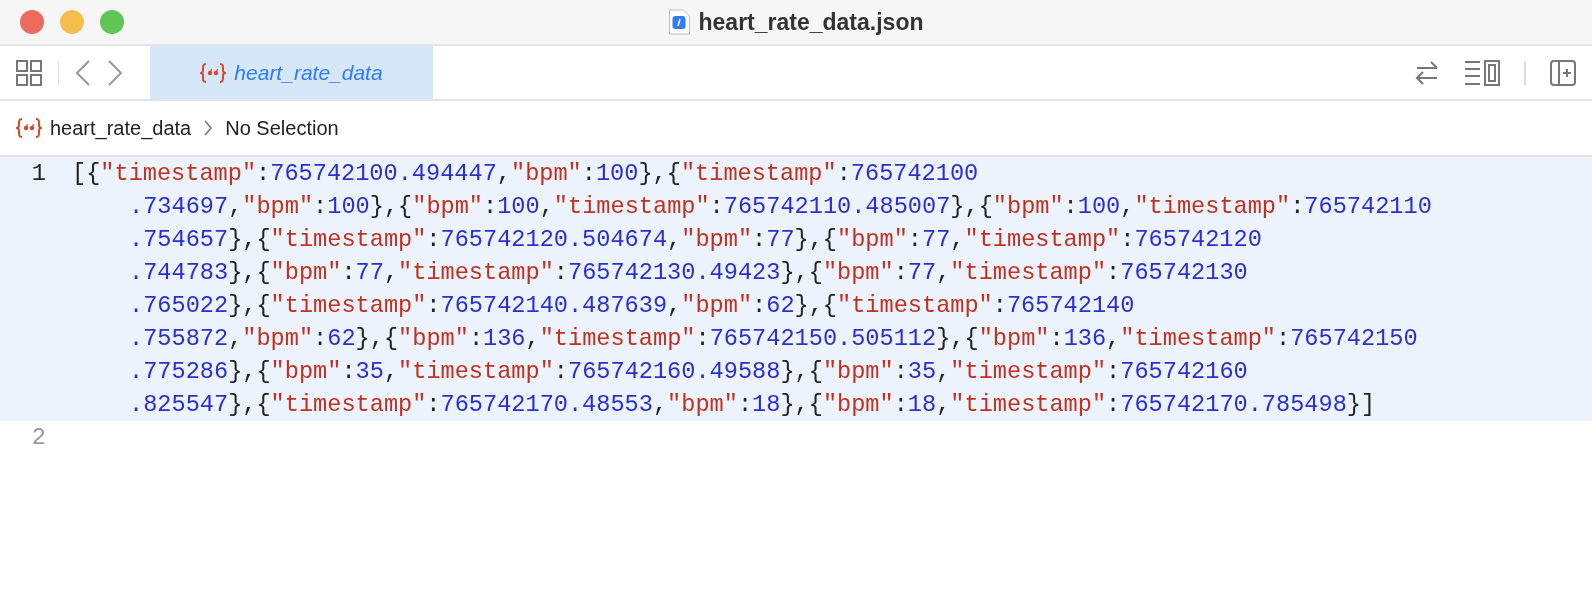 The height and width of the screenshot is (592, 1592). What do you see at coordinates (752, 404) in the screenshot?
I see `code-line: .825547},{"timestamp":765742170.48553,"bpm":18},{"bpm":18,"timestamp":765742170.785498}]` at bounding box center [752, 404].